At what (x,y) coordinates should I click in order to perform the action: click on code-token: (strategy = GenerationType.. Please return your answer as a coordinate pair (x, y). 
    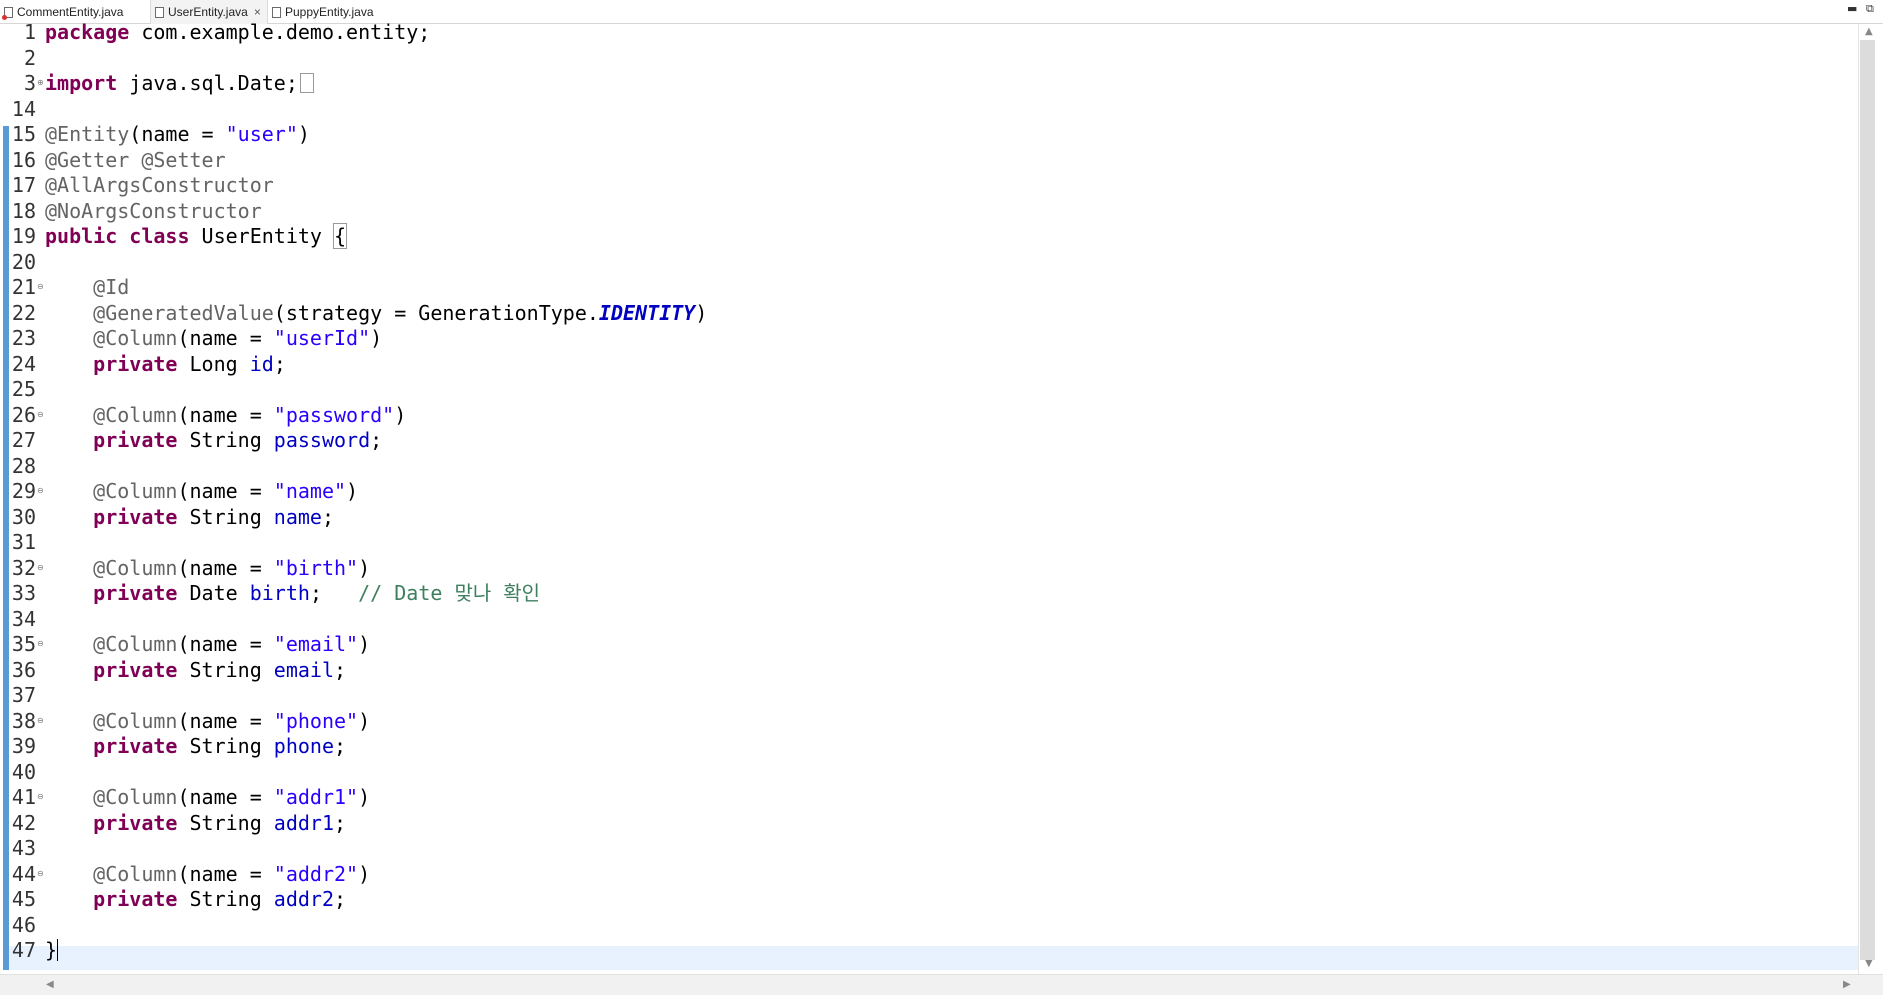
    Looking at the image, I should click on (436, 312).